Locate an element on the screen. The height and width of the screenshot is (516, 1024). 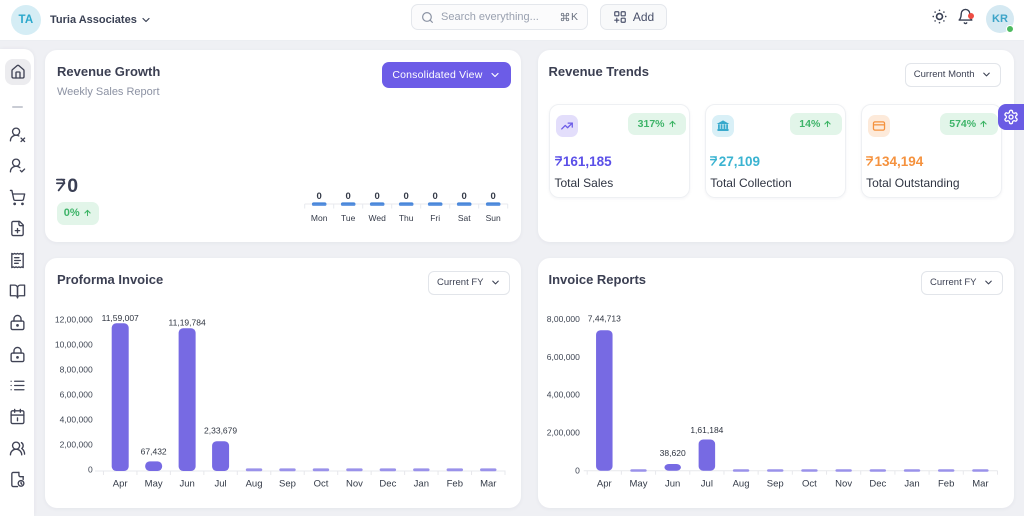
svg-text: Mon is located at coordinates (319, 218).